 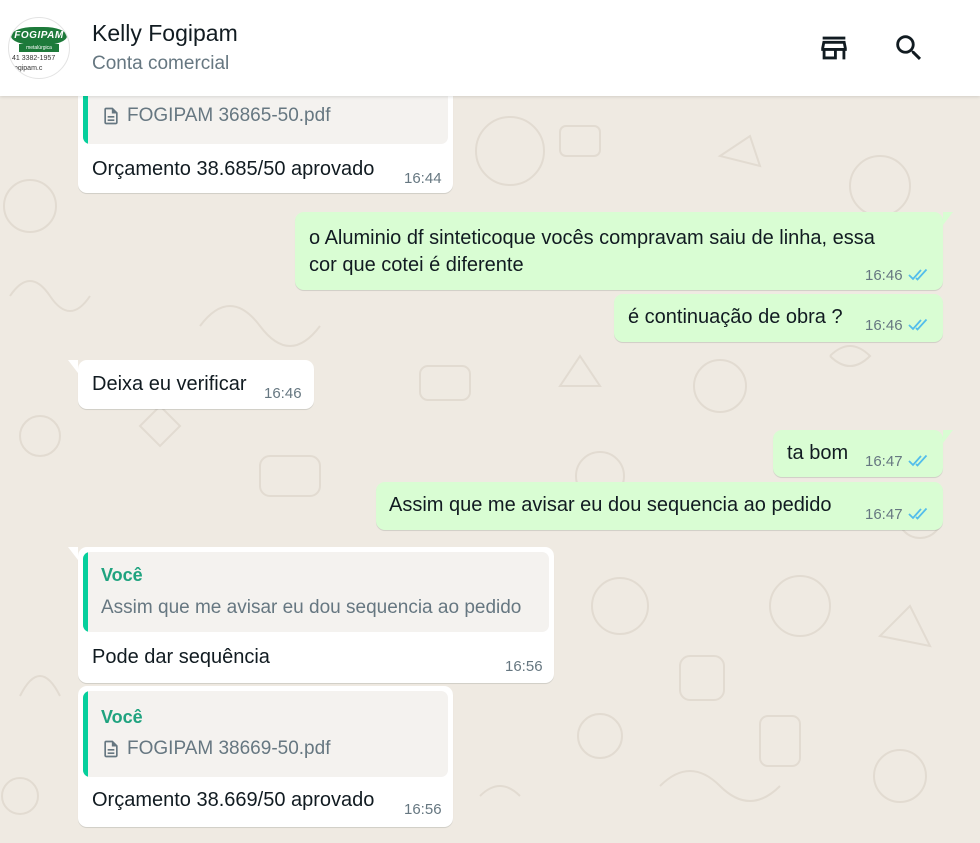 I want to click on message-time: 16:44, so click(x=423, y=178).